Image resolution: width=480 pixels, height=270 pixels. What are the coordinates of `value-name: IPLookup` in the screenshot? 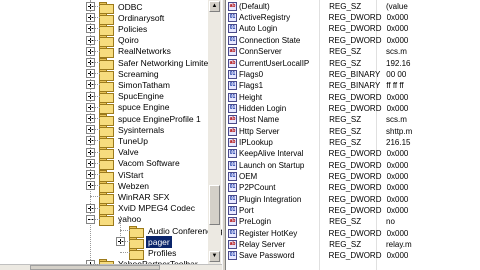 It's located at (256, 142).